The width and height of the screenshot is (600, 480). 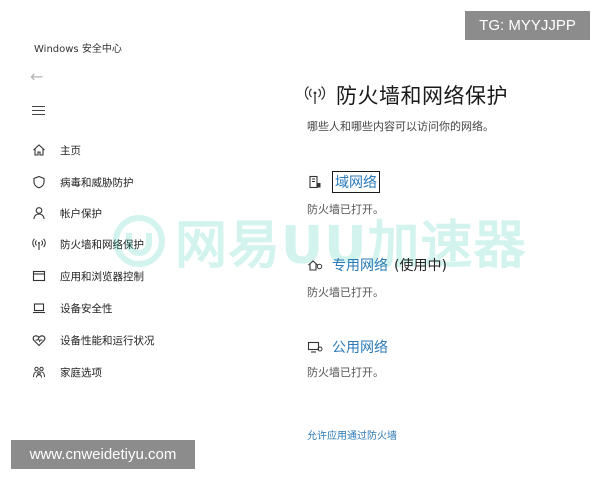 What do you see at coordinates (39, 308) in the screenshot?
I see `laptop-icon` at bounding box center [39, 308].